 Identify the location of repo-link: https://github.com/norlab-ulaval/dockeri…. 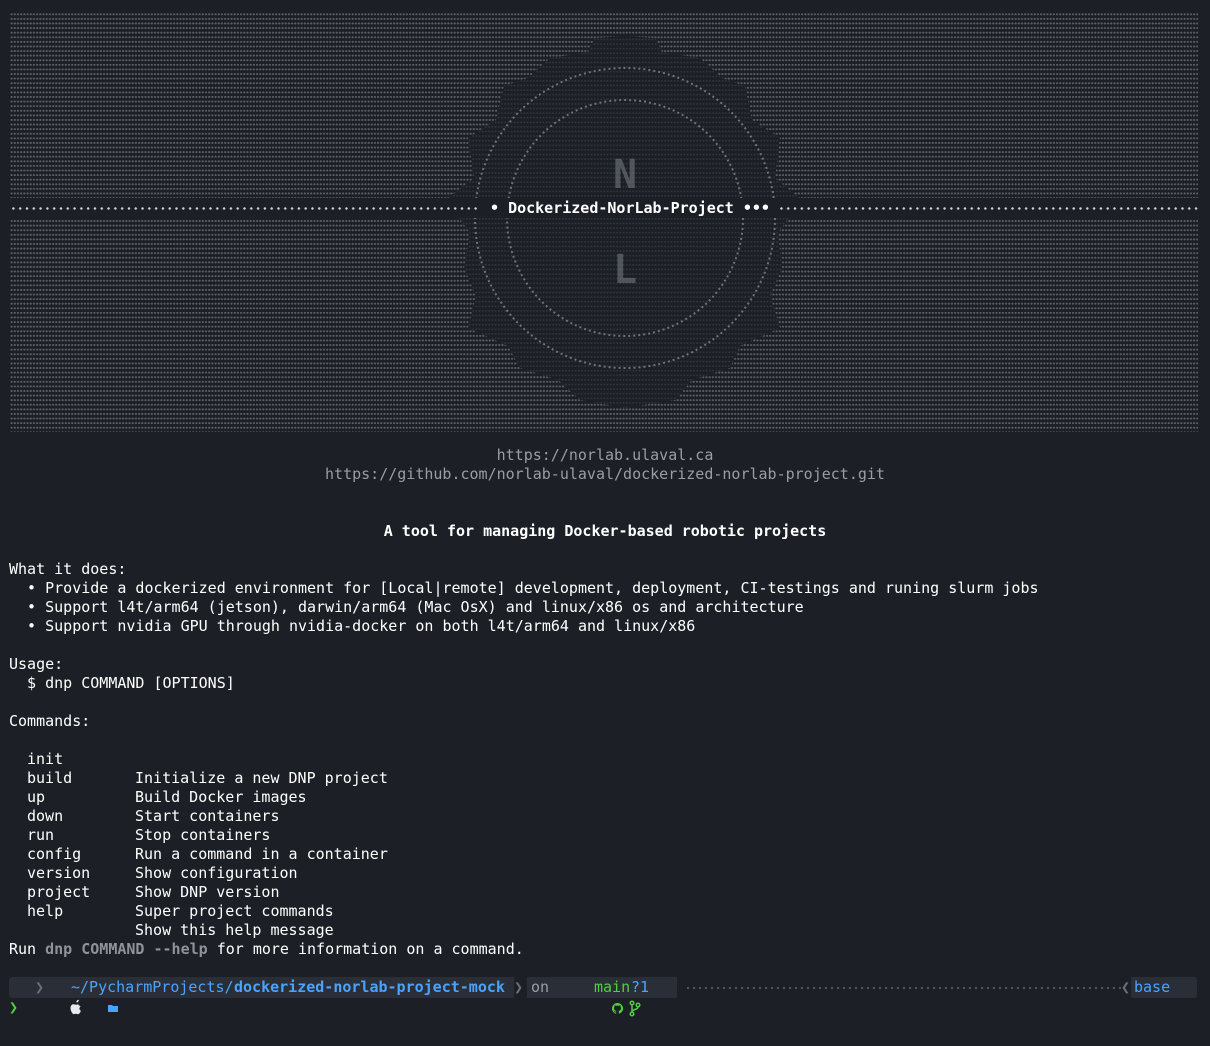
(605, 474).